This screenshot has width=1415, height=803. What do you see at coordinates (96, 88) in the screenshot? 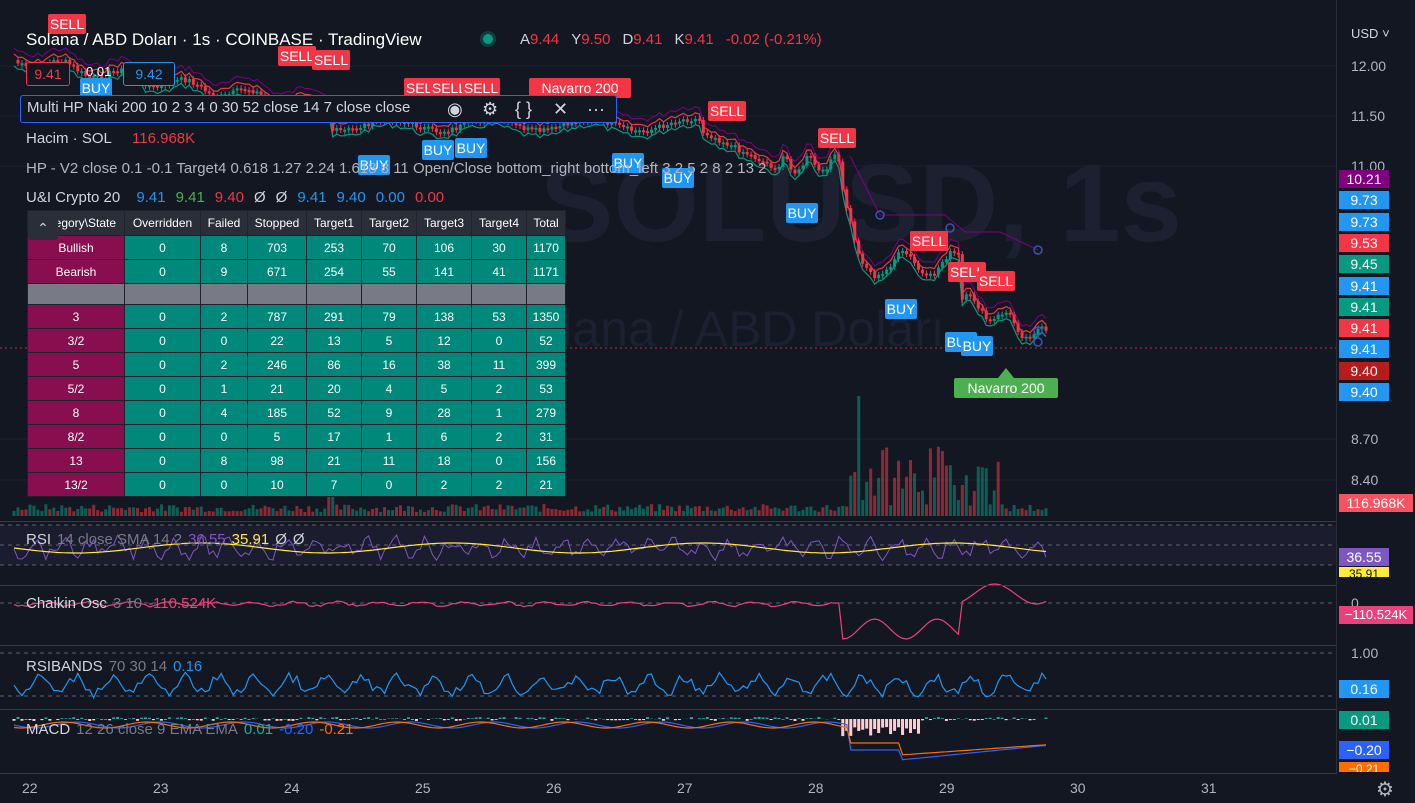
I see `signal-text: BUY` at bounding box center [96, 88].